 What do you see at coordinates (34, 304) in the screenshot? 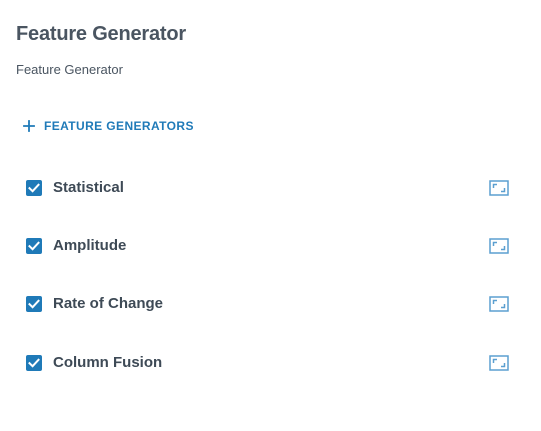
I see `rate-of-change-checkbox` at bounding box center [34, 304].